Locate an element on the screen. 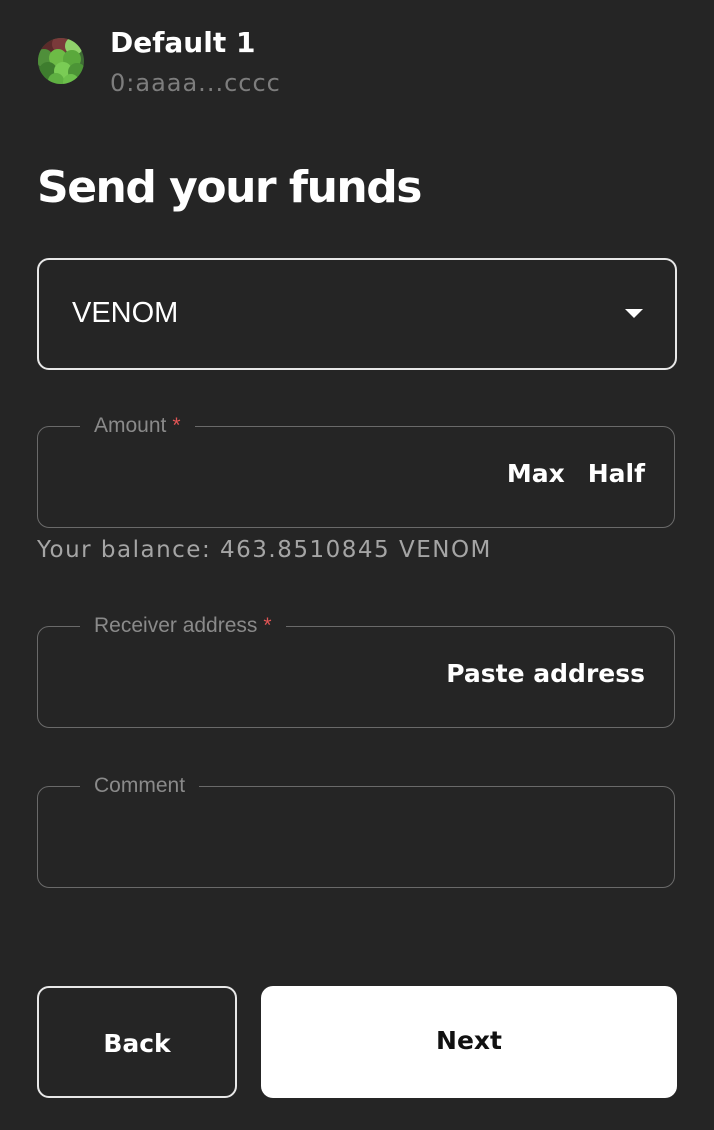  amount-label-text: Amount is located at coordinates (130, 425).